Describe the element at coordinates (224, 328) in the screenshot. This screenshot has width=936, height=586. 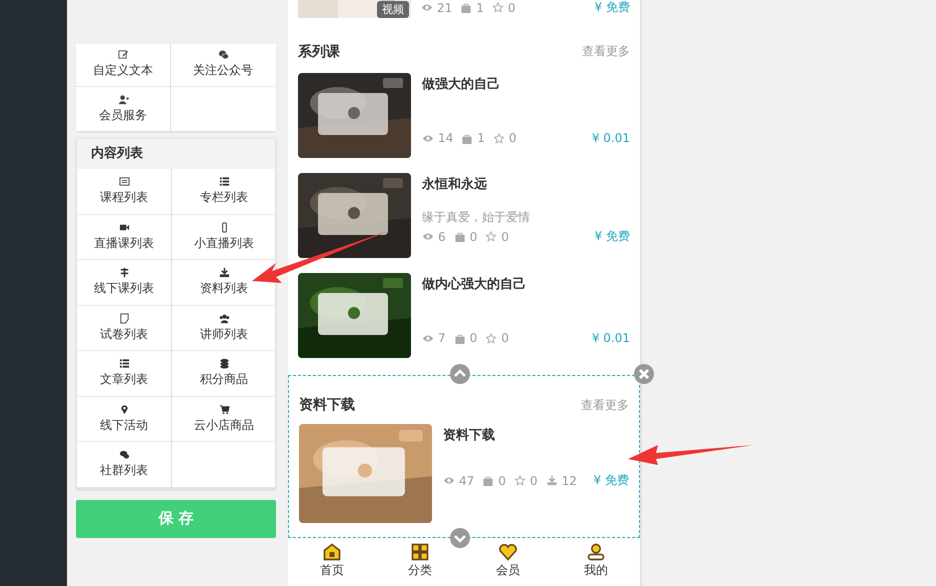
I see `component-item: 讲师列表` at that location.